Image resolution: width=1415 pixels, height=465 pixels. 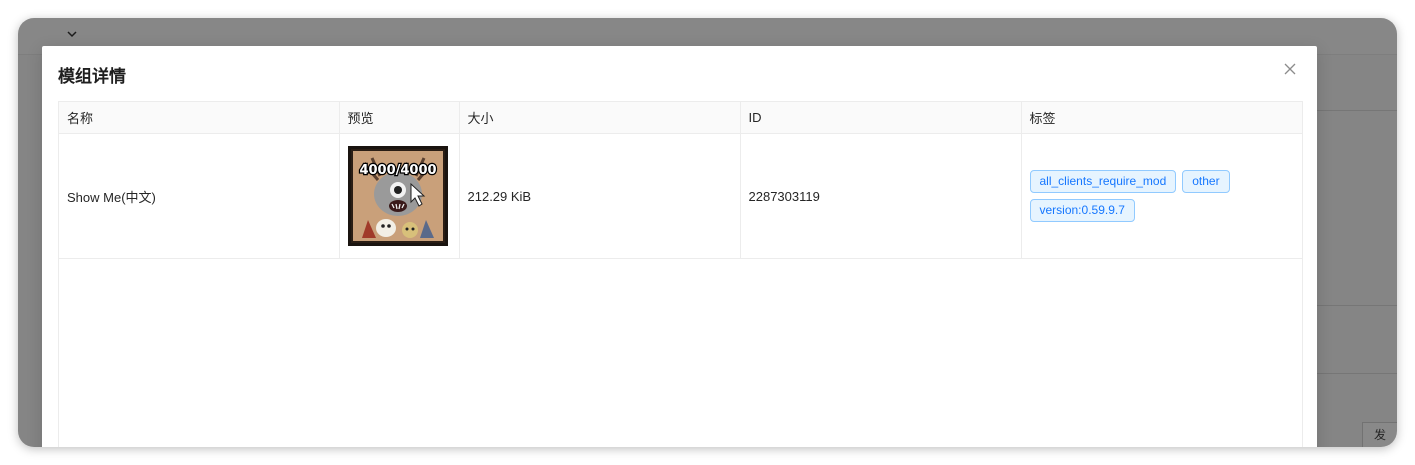 I want to click on modal-title: 模组详情, so click(x=92, y=76).